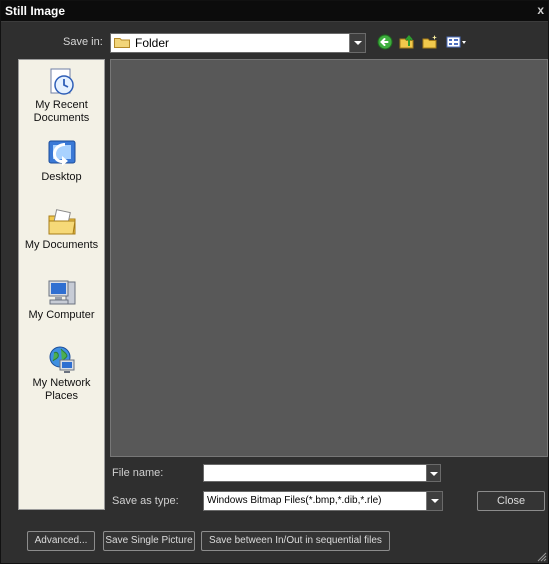  I want to click on save-as-type-value: Windows Bitmap Files(*.bmp,*.dib,*.rle), so click(294, 500).